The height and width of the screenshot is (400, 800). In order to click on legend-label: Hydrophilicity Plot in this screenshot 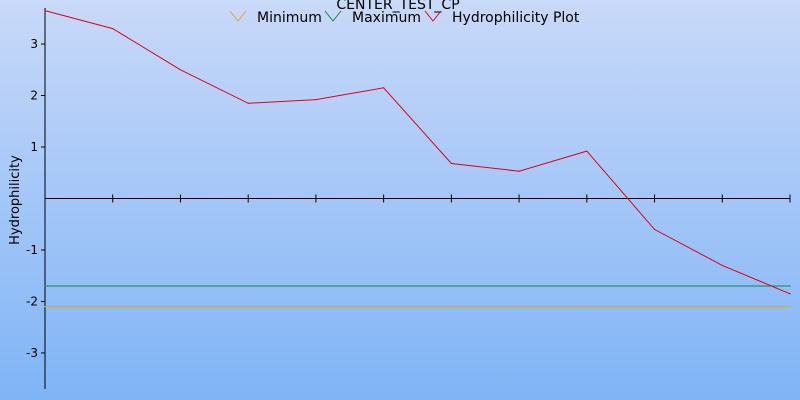, I will do `click(516, 18)`.